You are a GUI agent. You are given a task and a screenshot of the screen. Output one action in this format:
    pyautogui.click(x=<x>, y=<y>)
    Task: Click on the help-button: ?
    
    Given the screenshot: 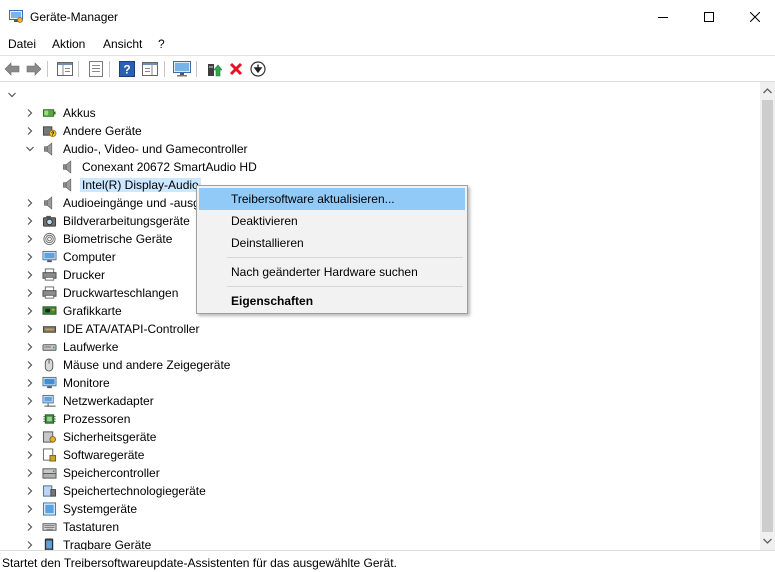 What is the action you would take?
    pyautogui.click(x=127, y=69)
    